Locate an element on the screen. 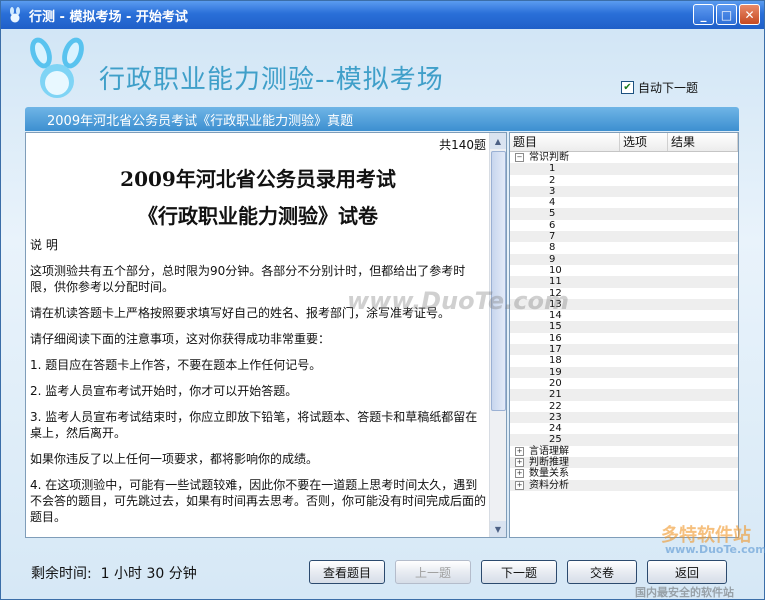  tree-question-number: 7 is located at coordinates (552, 237).